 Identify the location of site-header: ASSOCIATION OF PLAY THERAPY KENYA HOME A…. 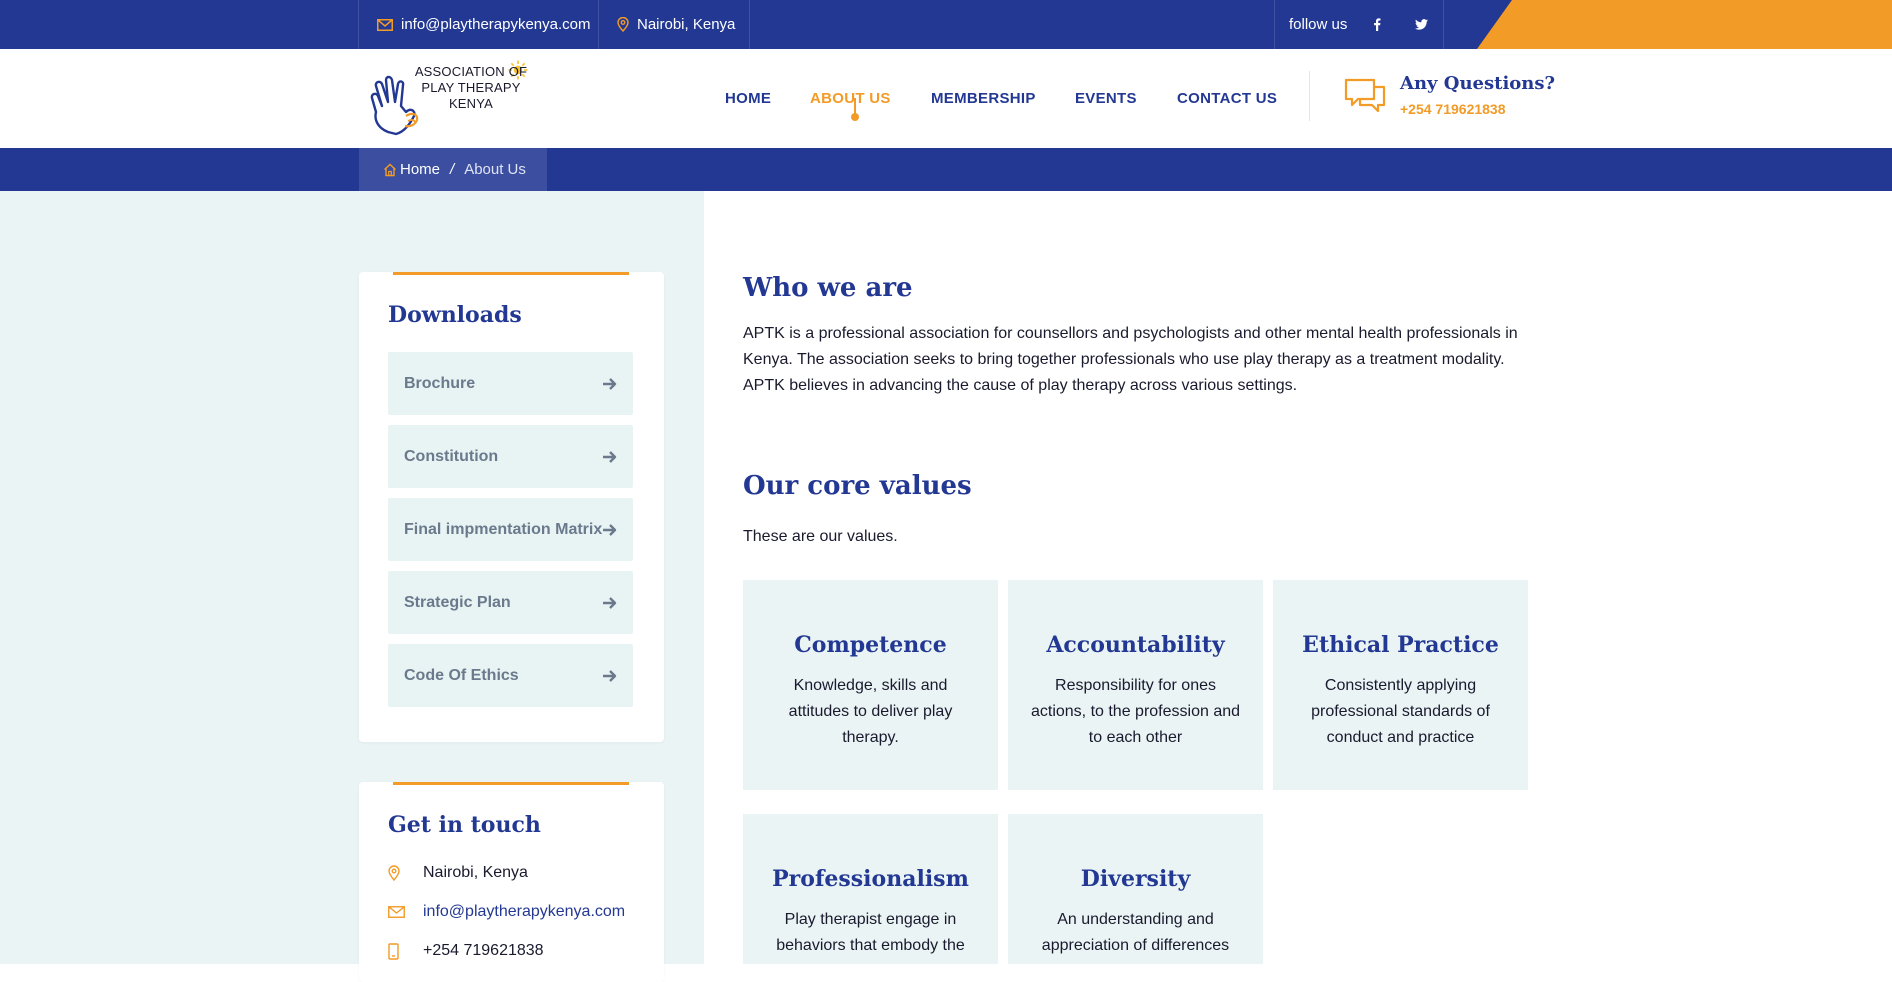
(946, 98).